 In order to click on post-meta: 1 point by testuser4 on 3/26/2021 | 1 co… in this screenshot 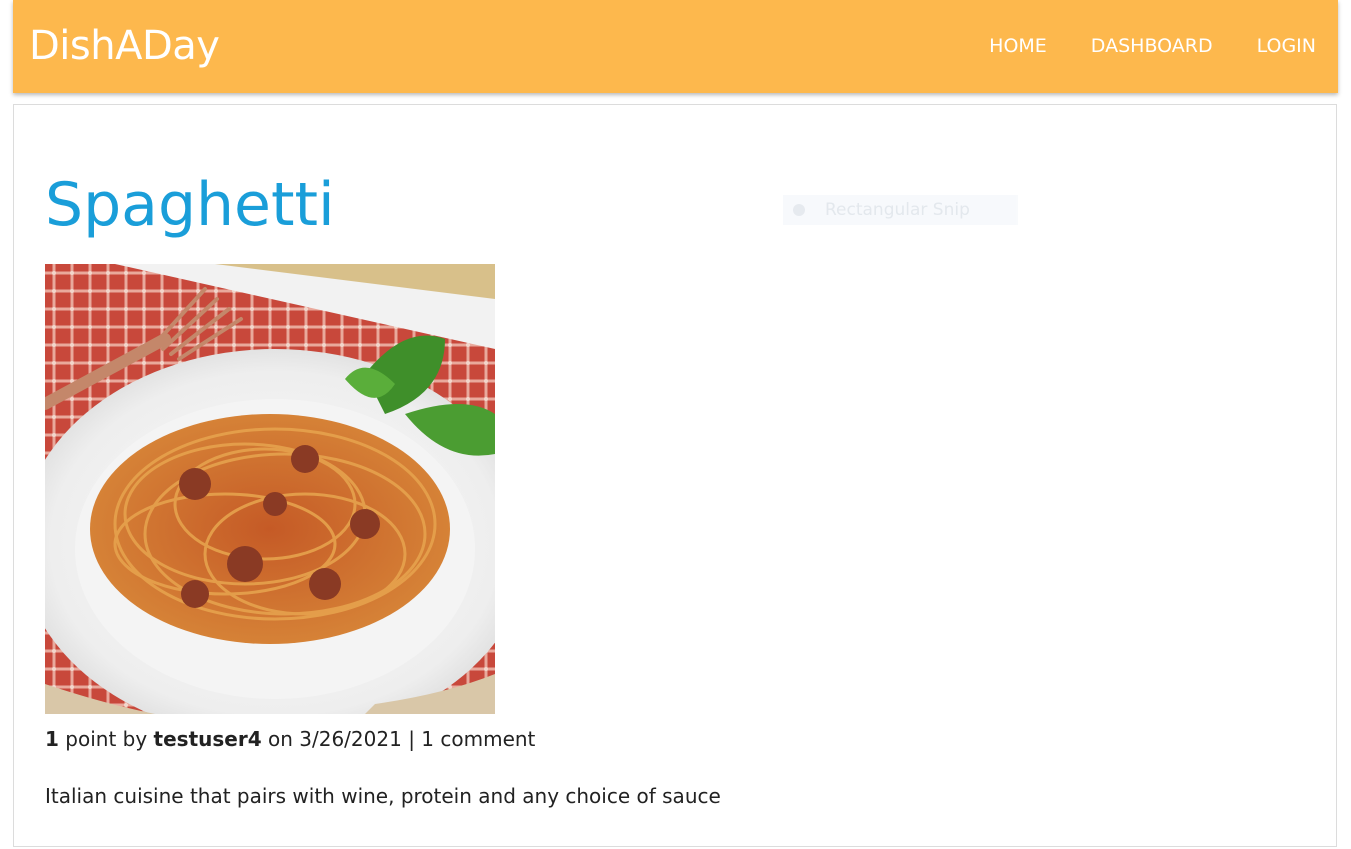, I will do `click(290, 739)`.